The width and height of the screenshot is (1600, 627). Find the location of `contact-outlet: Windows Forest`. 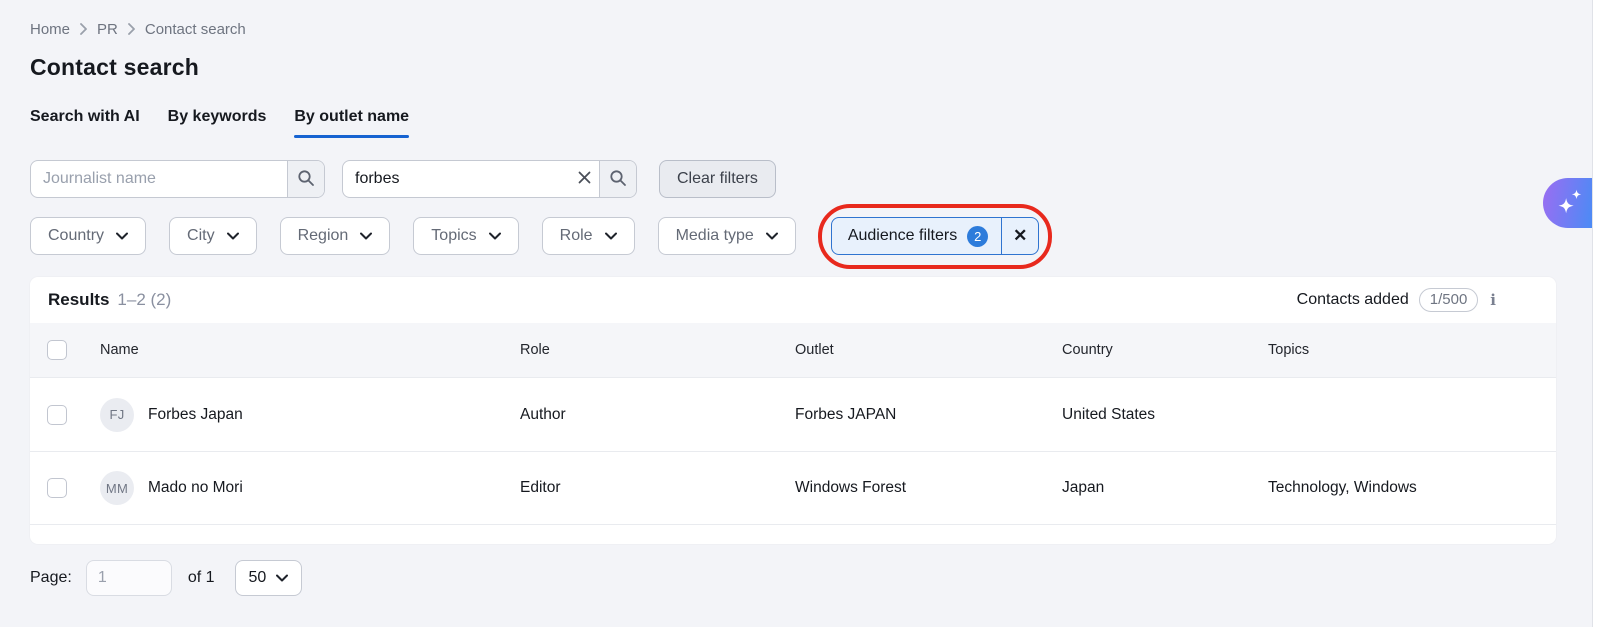

contact-outlet: Windows Forest is located at coordinates (851, 487).